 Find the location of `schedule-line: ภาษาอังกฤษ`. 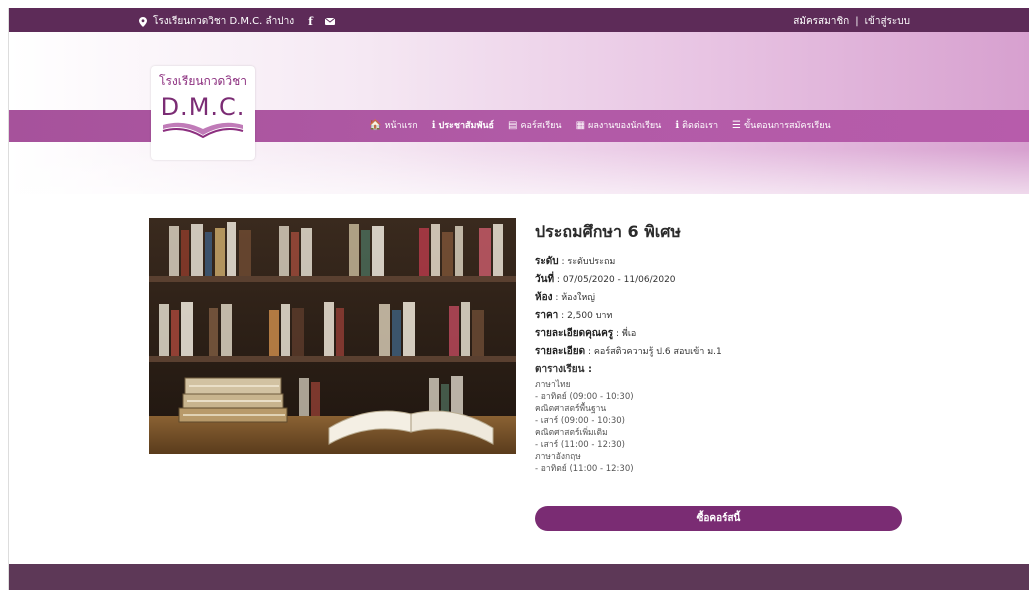

schedule-line: ภาษาอังกฤษ is located at coordinates (558, 457).